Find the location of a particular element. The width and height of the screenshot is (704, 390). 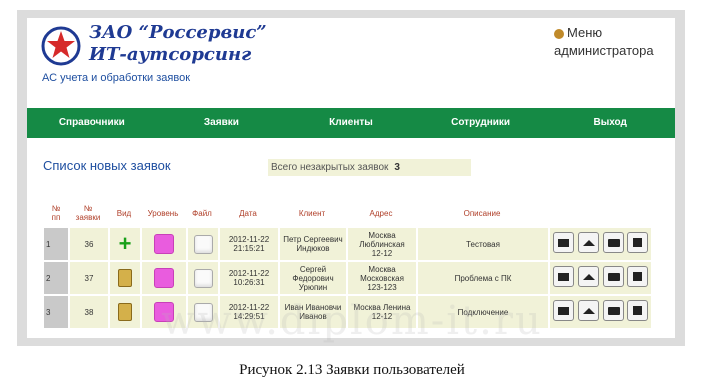

company-name-line2: ИТ-аутсорсинг is located at coordinates (170, 54).